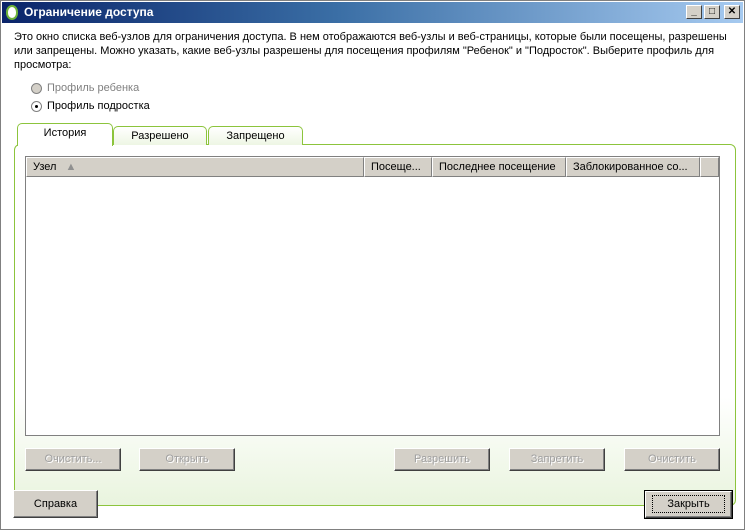 Image resolution: width=745 pixels, height=530 pixels. Describe the element at coordinates (93, 88) in the screenshot. I see `radio-label: Профиль ребенка` at that location.